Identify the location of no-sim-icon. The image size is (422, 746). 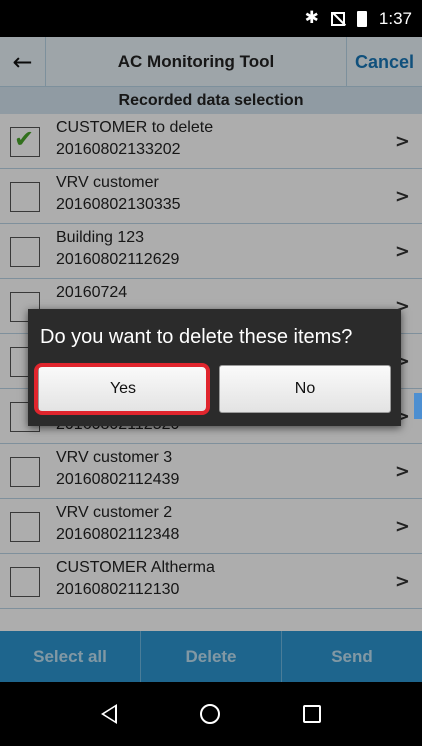
(337, 18).